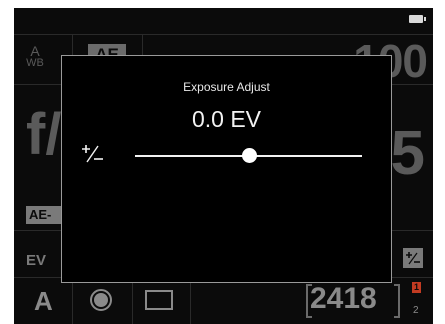 The height and width of the screenshot is (324, 445). I want to click on aperture-value: f/, so click(43, 134).